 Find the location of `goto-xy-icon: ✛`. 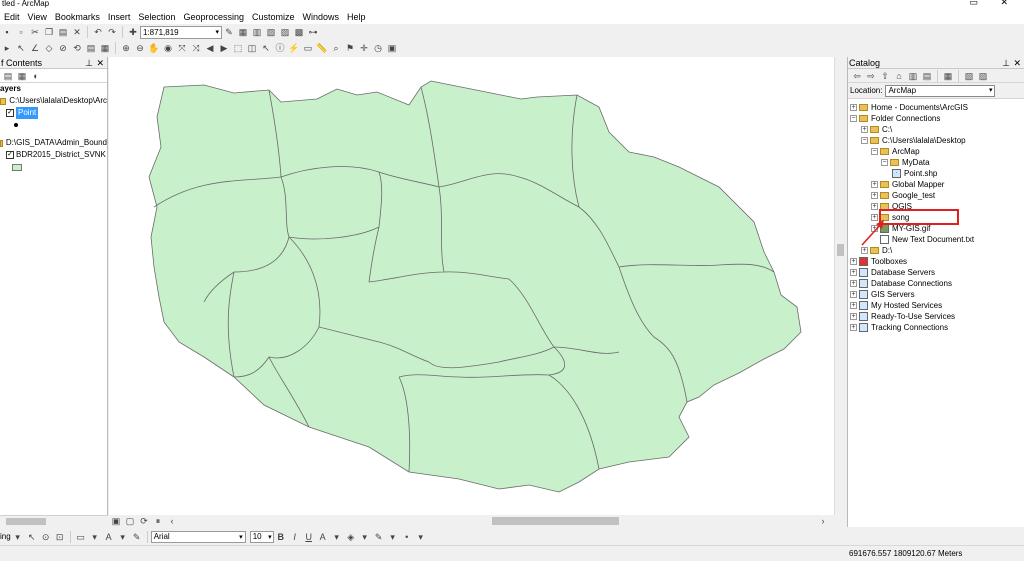

goto-xy-icon: ✛ is located at coordinates (364, 48).